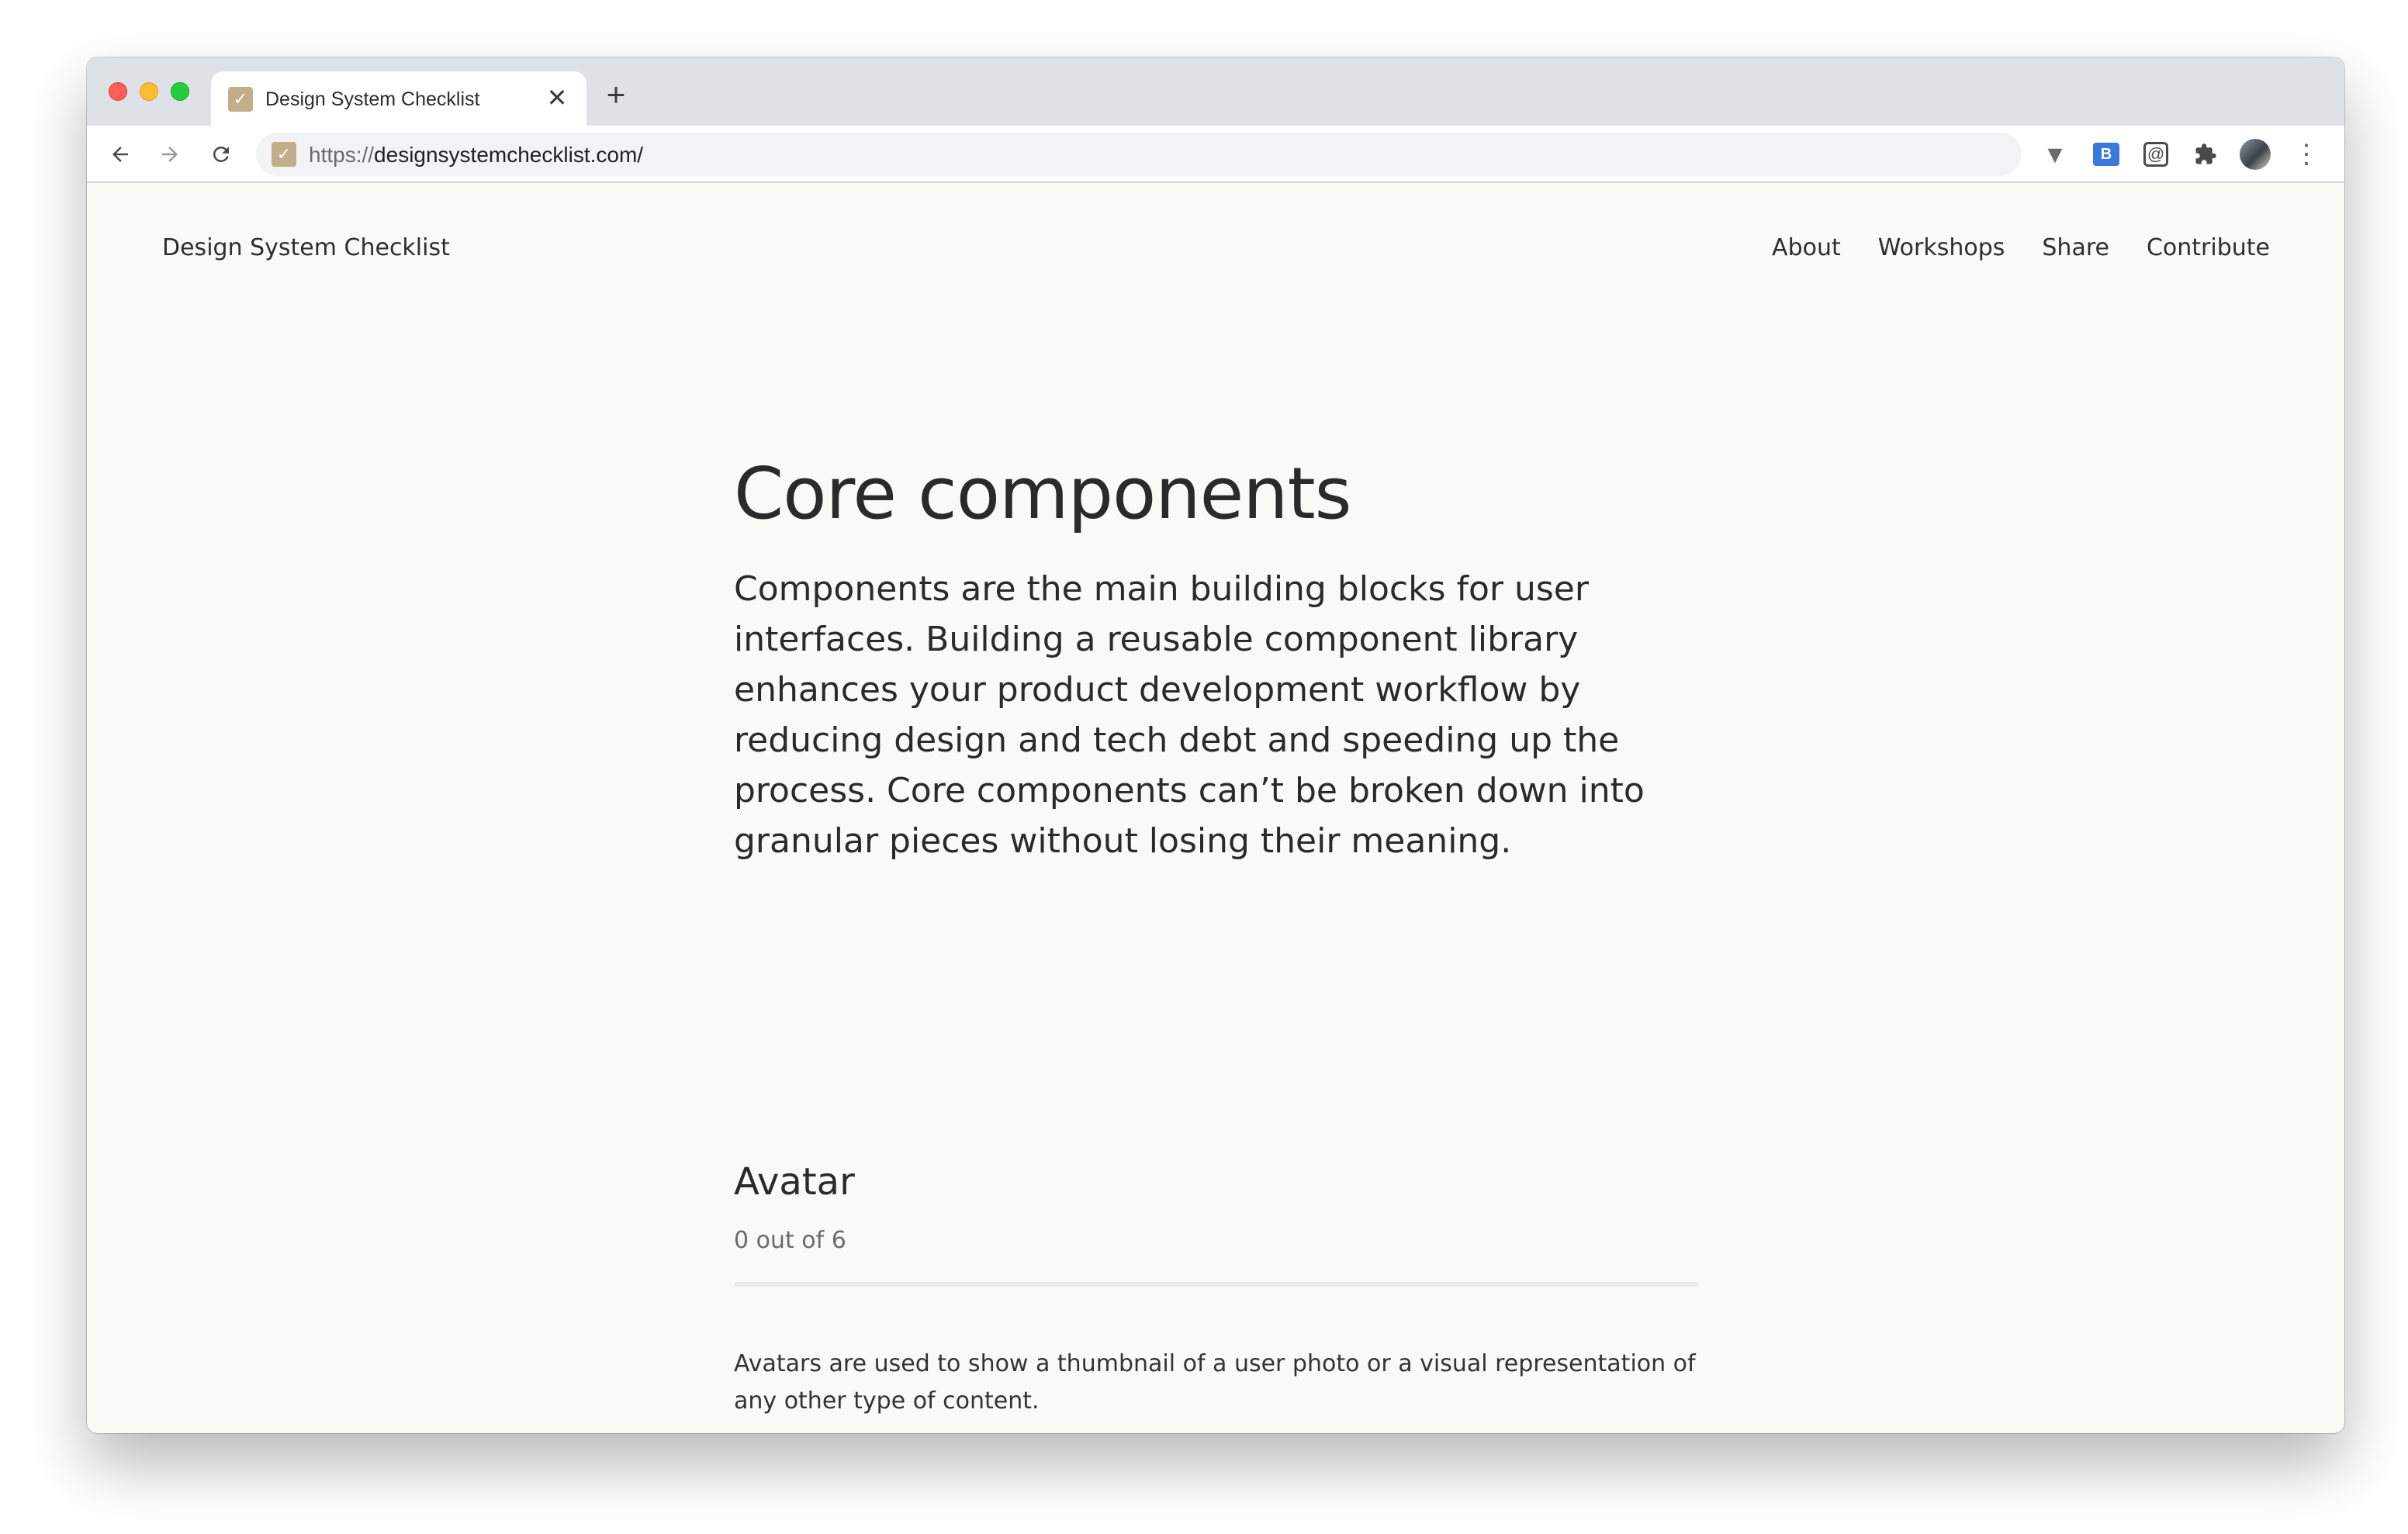  Describe the element at coordinates (1215, 91) in the screenshot. I see `tab-strip: ✓ Design System Checklist ✕ +` at that location.